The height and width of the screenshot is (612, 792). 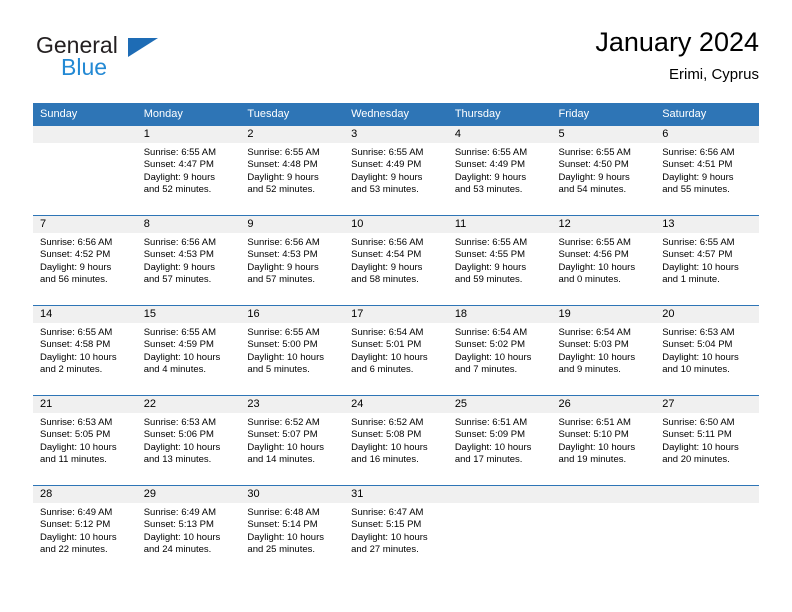 I want to click on weekday-header-sunday: Sunday, so click(x=85, y=114).